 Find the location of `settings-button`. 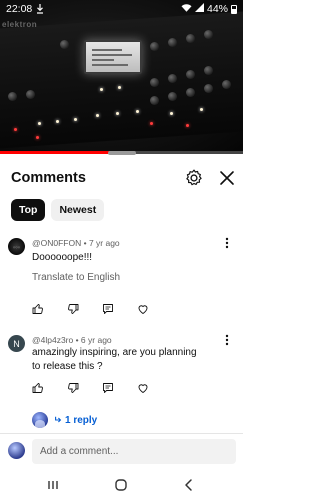

settings-button is located at coordinates (194, 178).